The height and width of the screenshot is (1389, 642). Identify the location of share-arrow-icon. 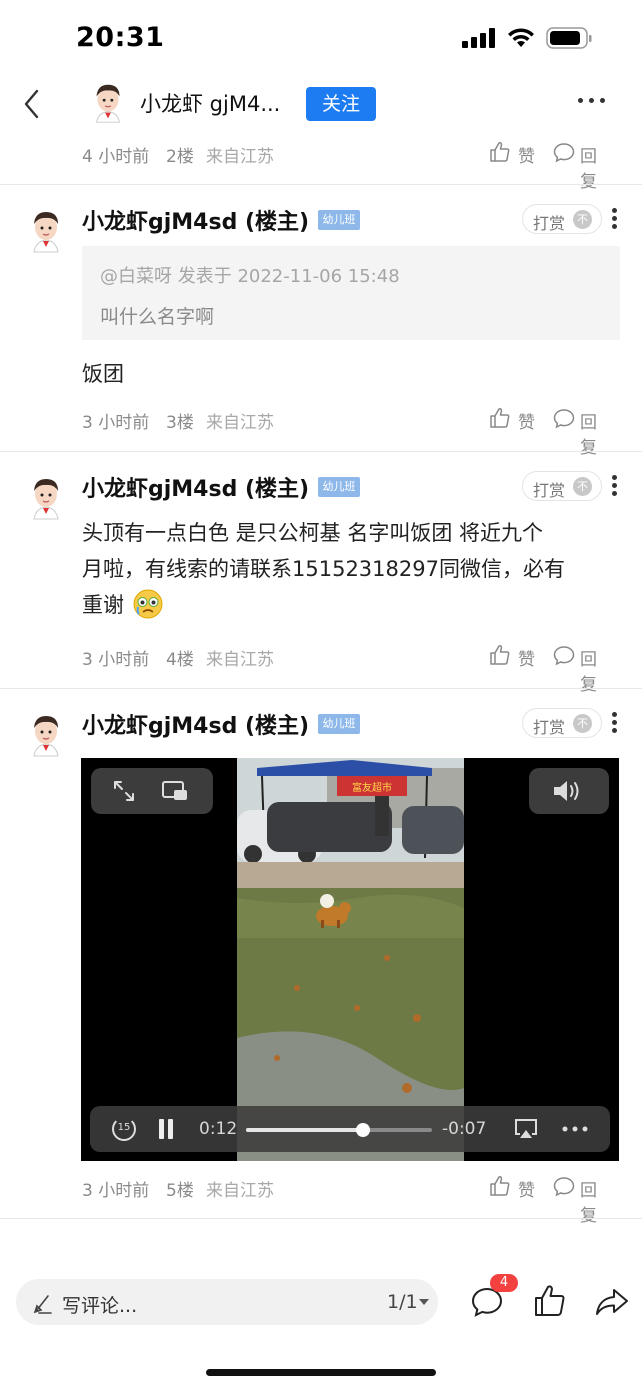
(612, 1302).